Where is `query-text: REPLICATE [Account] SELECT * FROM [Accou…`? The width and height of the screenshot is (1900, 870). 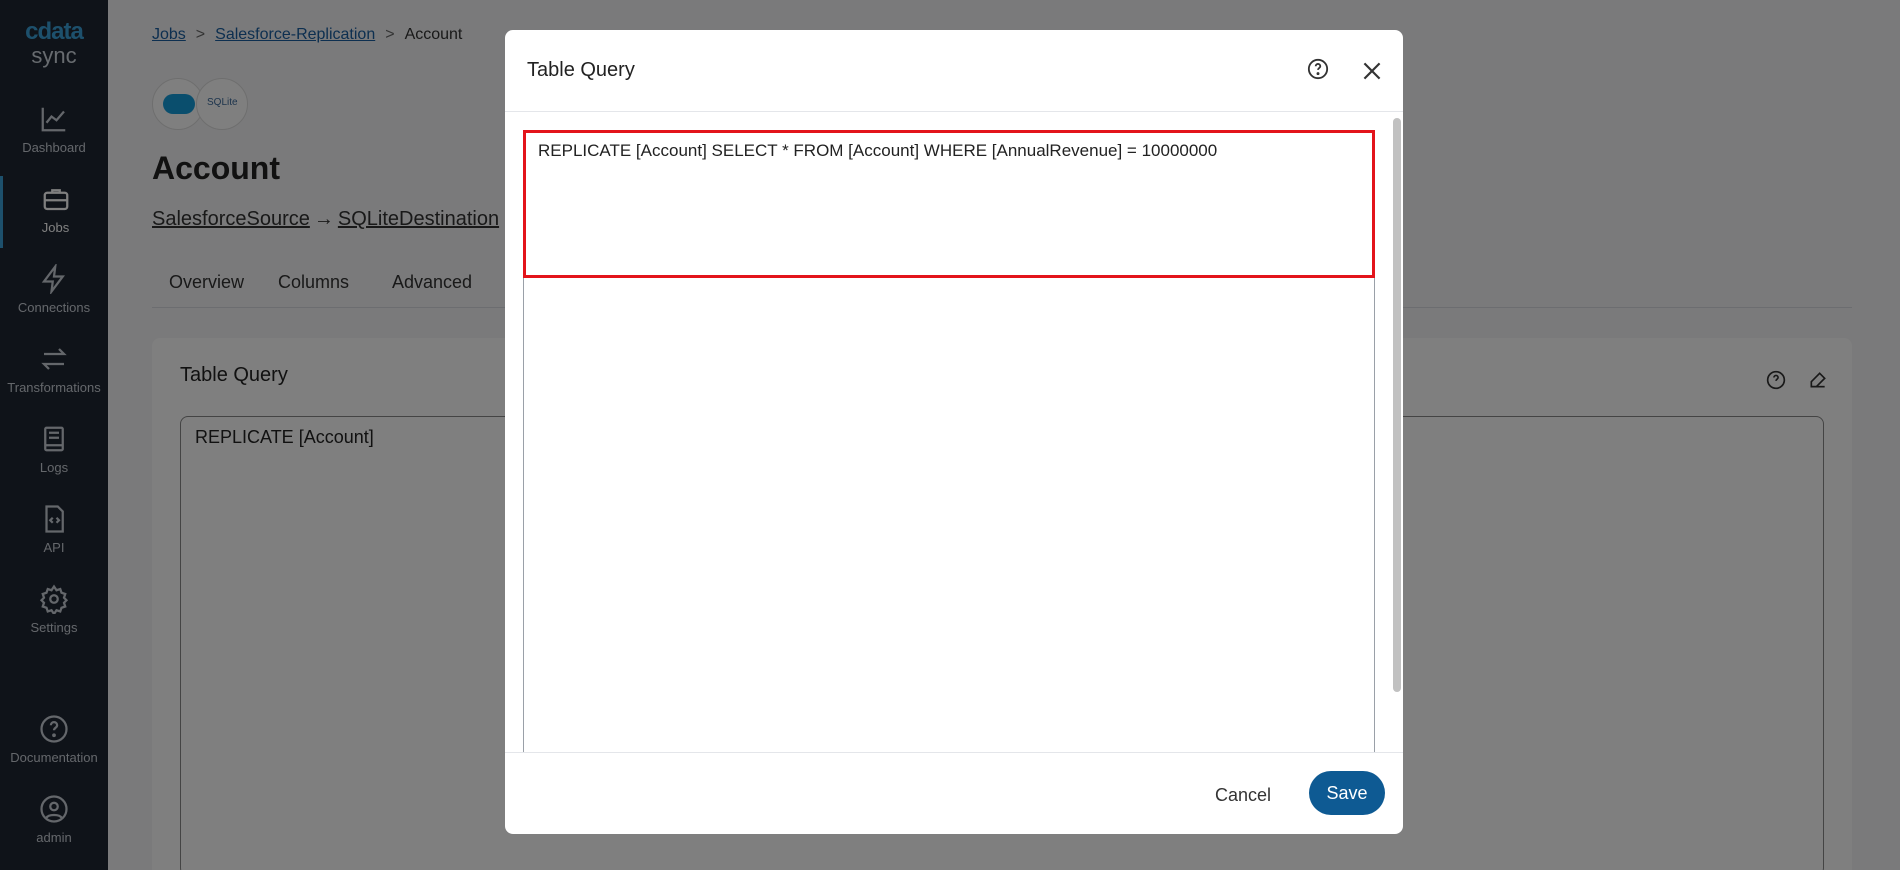
query-text: REPLICATE [Account] SELECT * FROM [Accou… is located at coordinates (878, 150).